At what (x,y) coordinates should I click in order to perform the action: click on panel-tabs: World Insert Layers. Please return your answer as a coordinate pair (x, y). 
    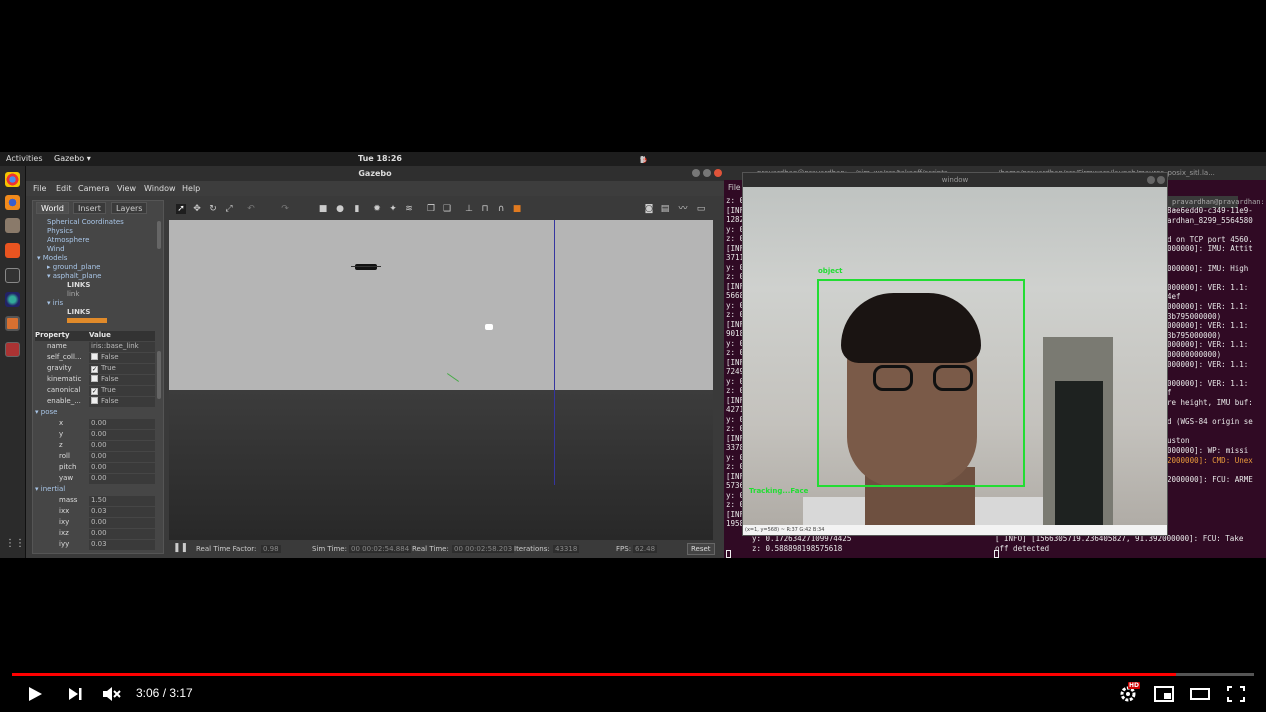
    Looking at the image, I should click on (98, 207).